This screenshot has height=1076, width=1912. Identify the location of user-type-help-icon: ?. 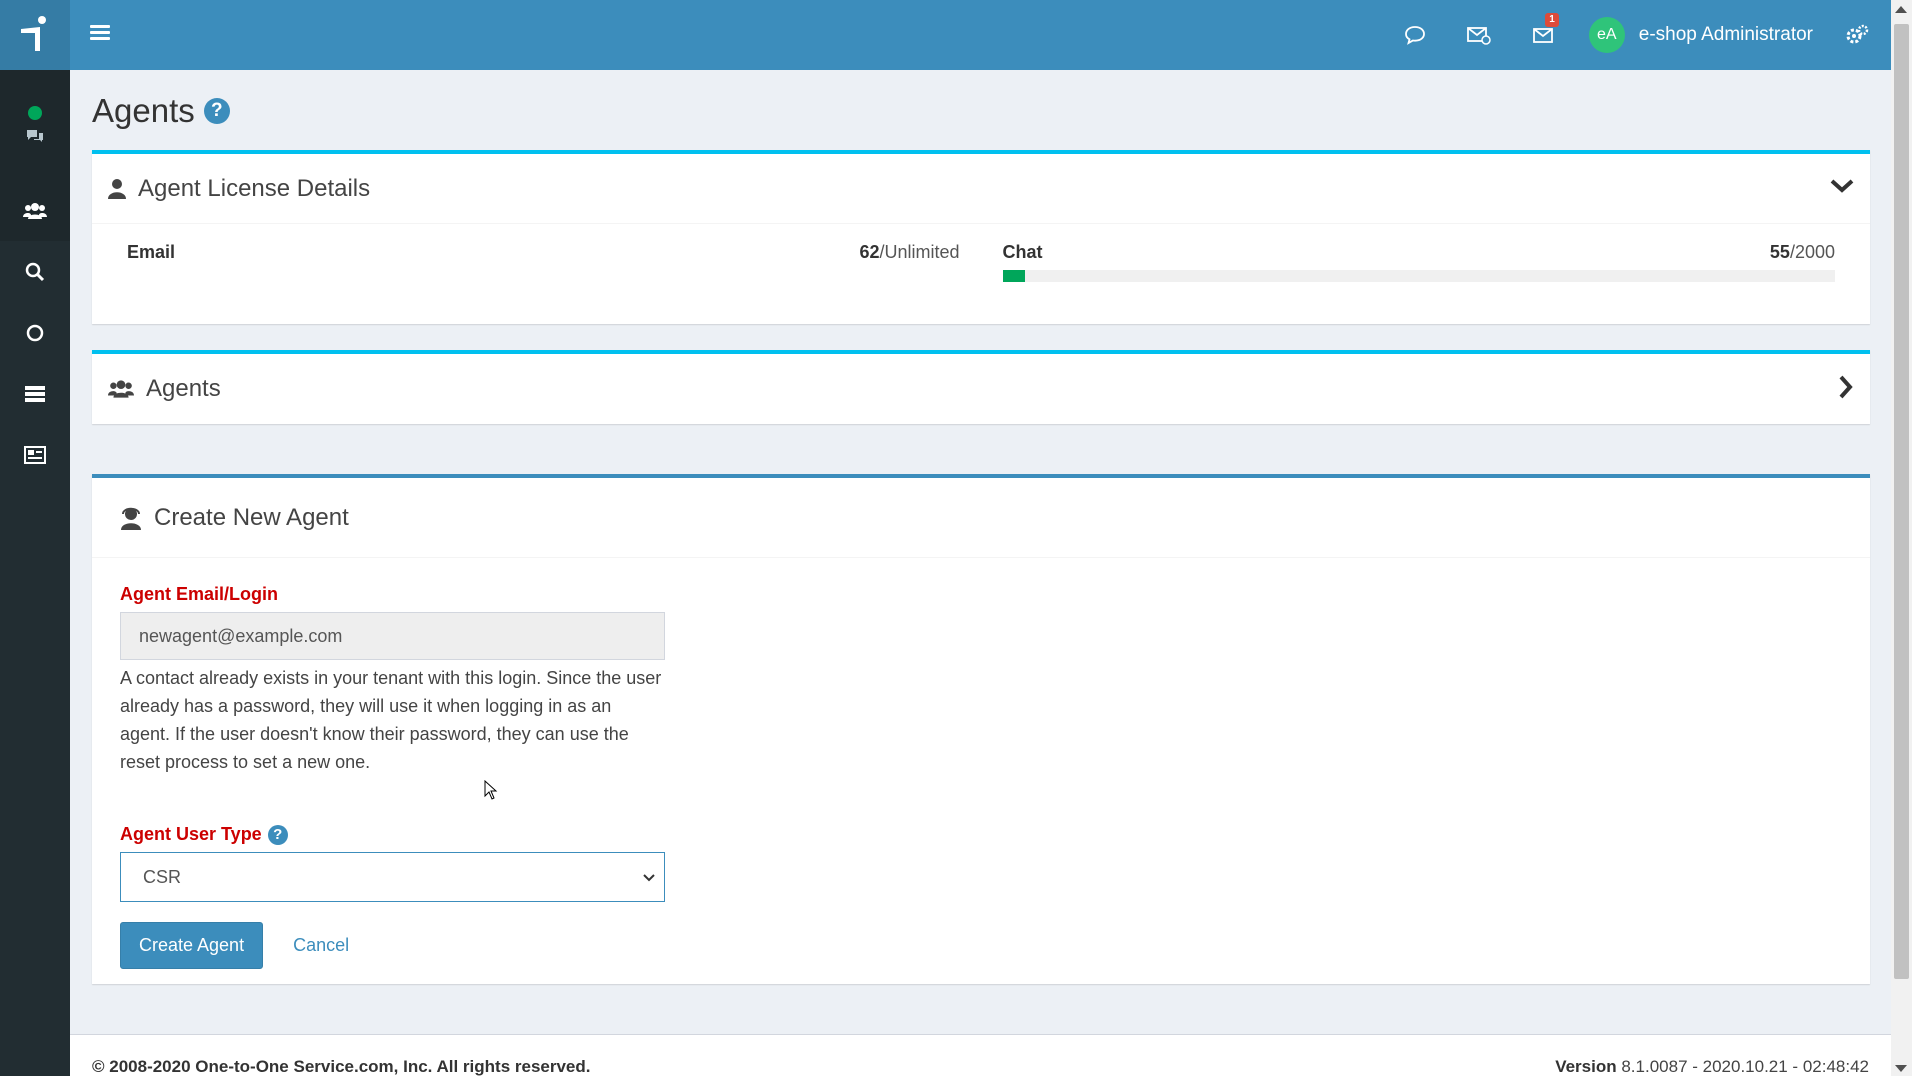
(277, 834).